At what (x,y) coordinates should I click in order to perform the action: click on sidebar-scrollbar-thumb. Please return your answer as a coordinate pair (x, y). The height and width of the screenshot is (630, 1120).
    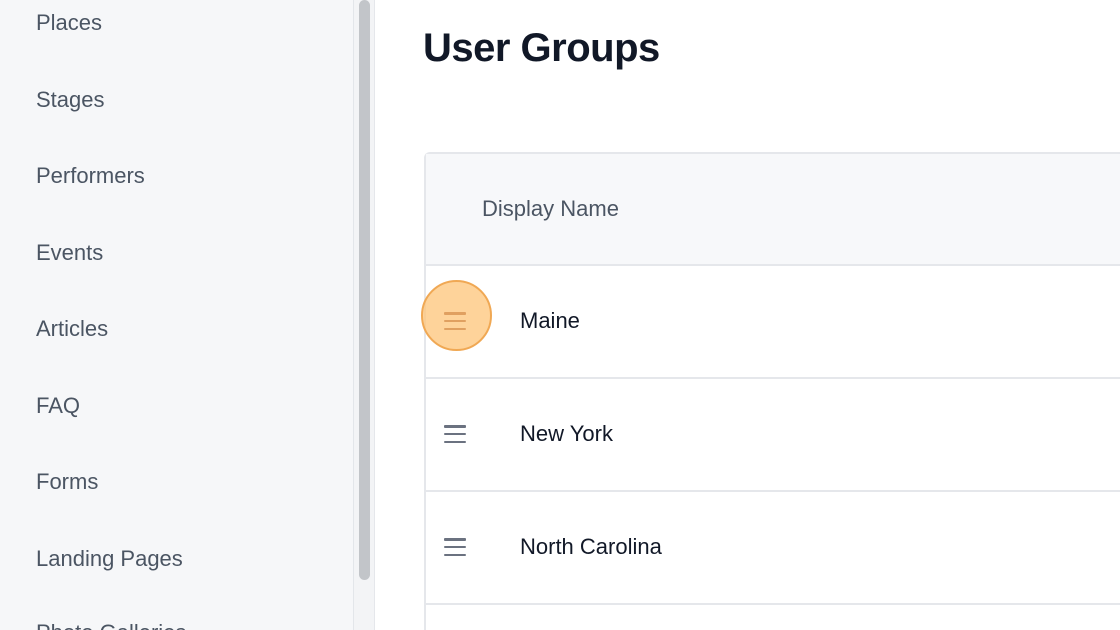
    Looking at the image, I should click on (364, 290).